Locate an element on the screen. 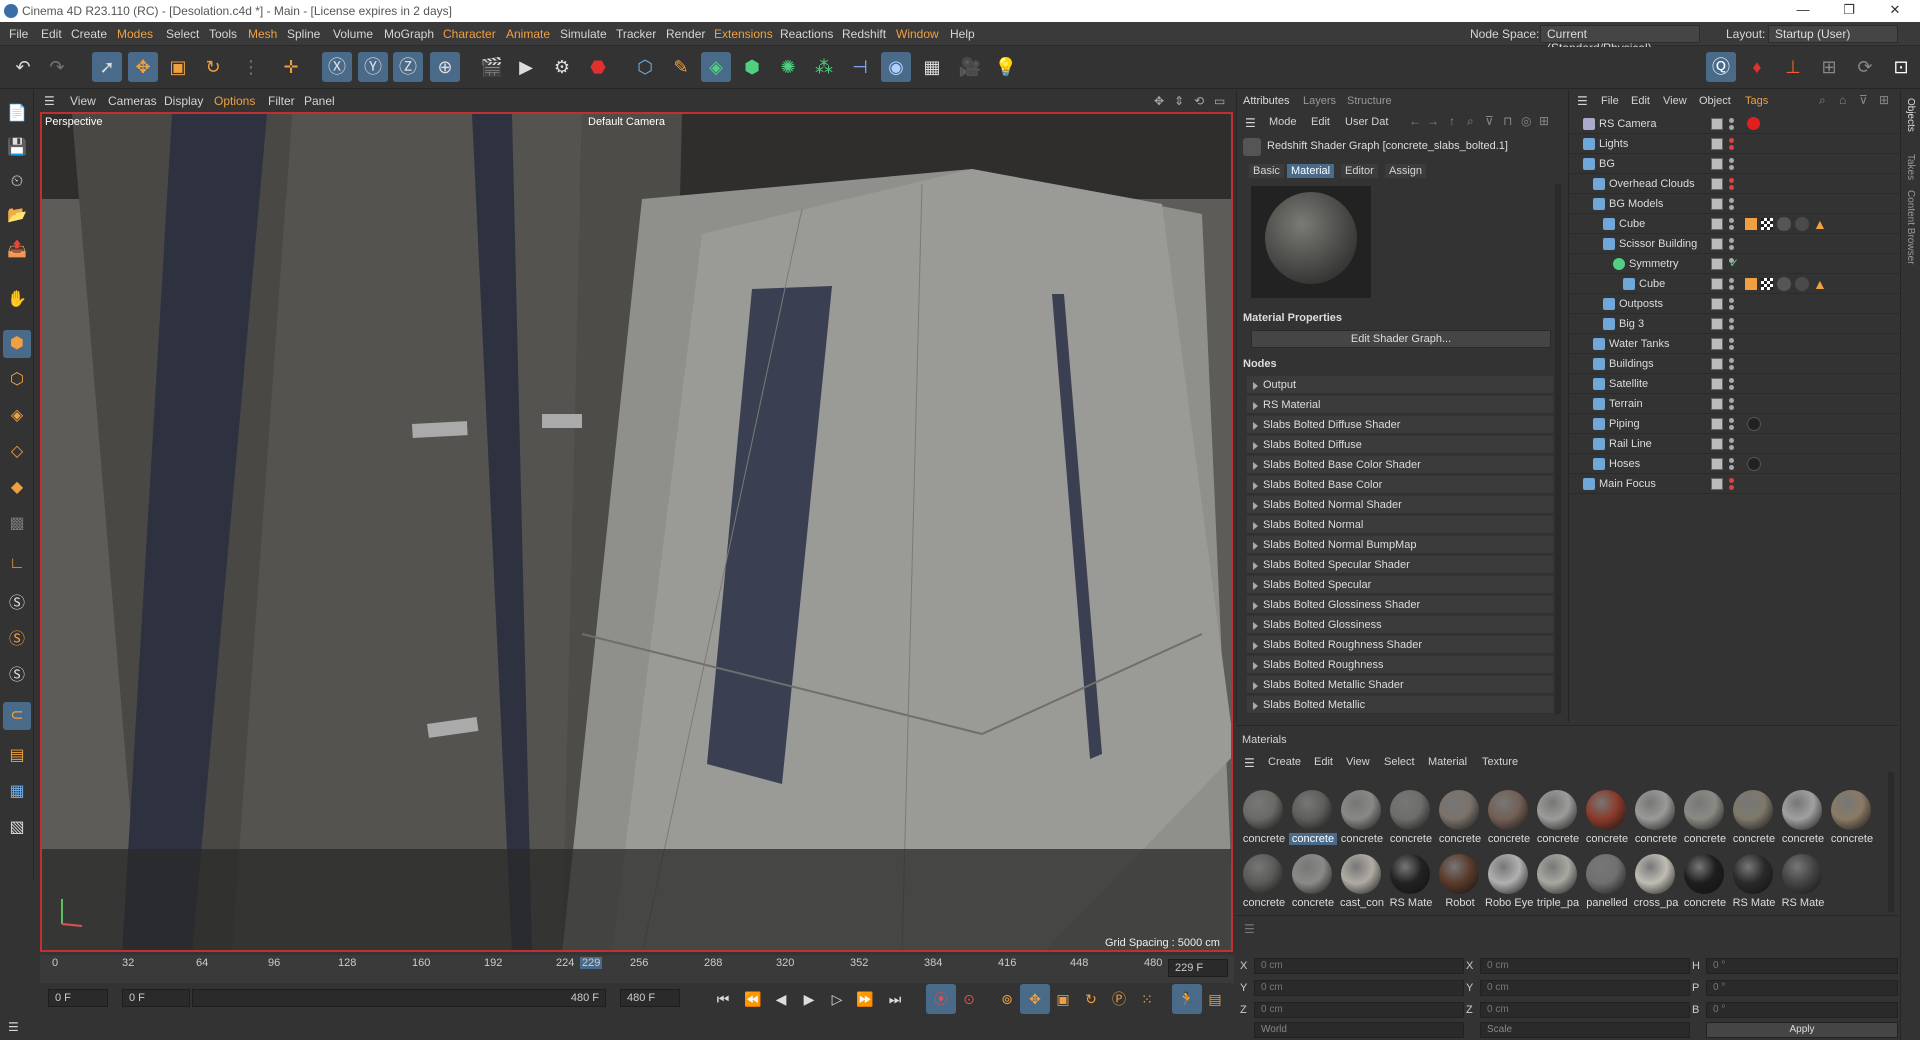 The width and height of the screenshot is (1920, 1040). key-pla-icon: ⁙ is located at coordinates (1147, 999).